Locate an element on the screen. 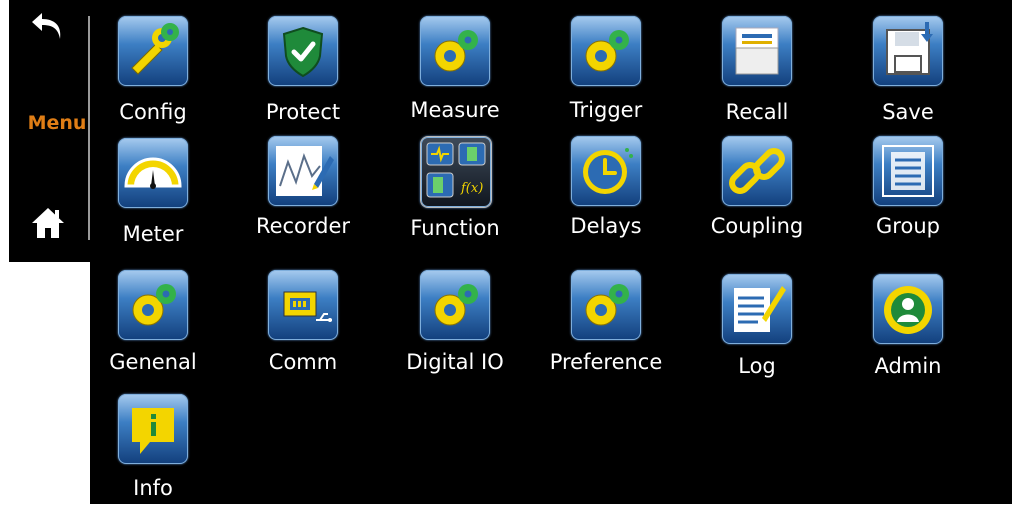 This screenshot has width=1012, height=508. save-tile: Save is located at coordinates (908, 65).